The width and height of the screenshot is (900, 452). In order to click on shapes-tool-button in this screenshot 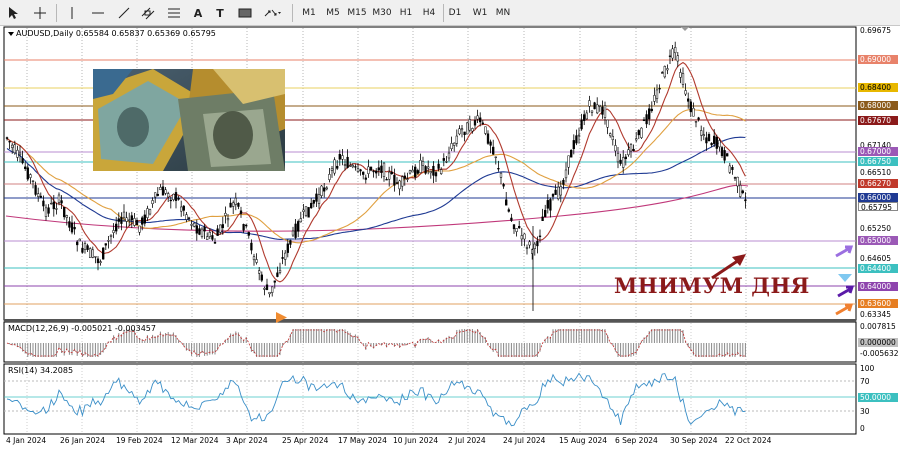, I will do `click(245, 13)`.